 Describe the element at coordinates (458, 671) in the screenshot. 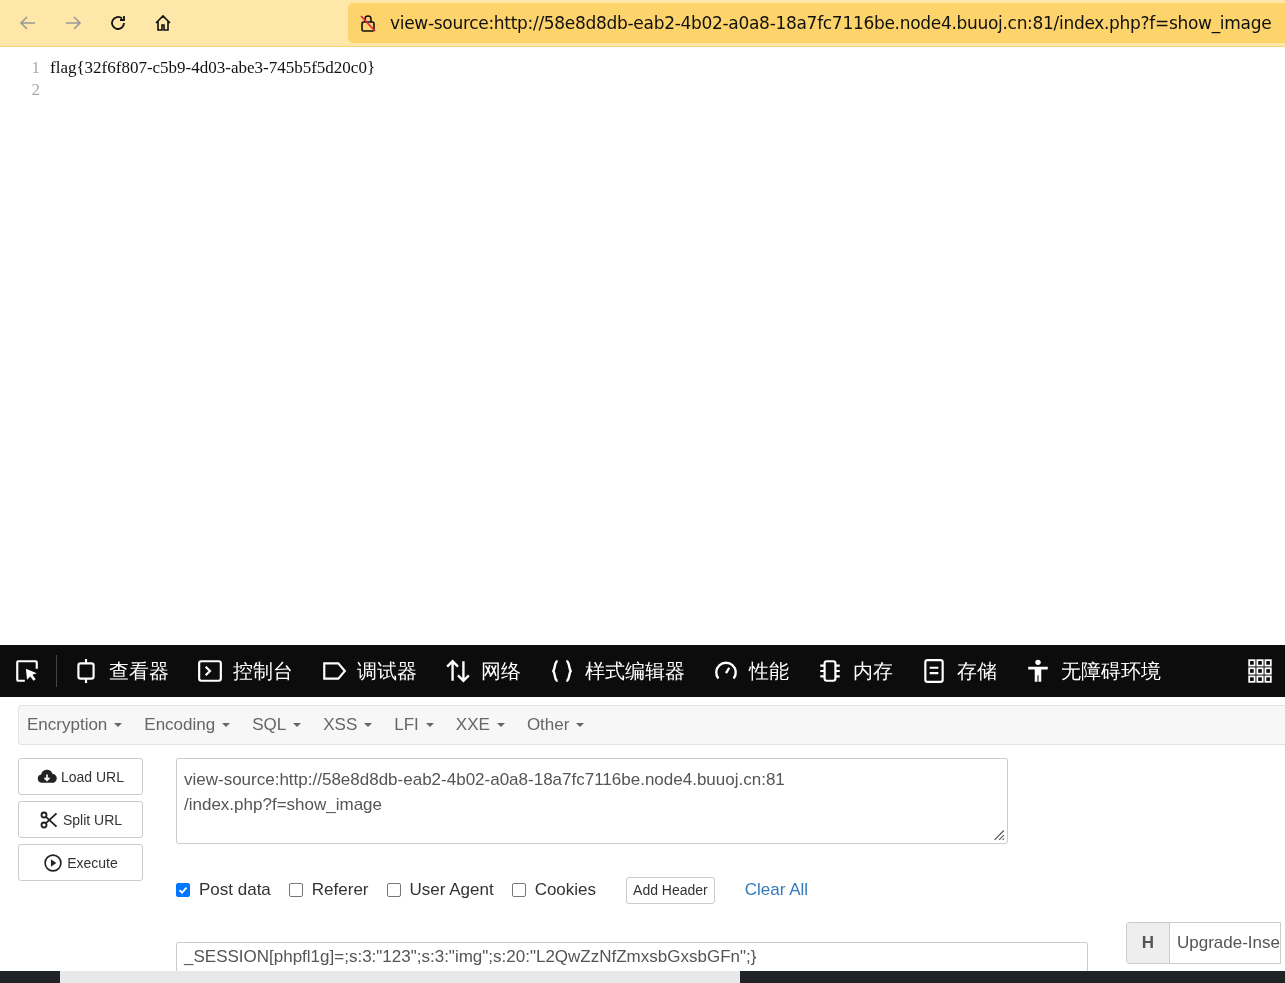

I see `arrows-icon` at that location.